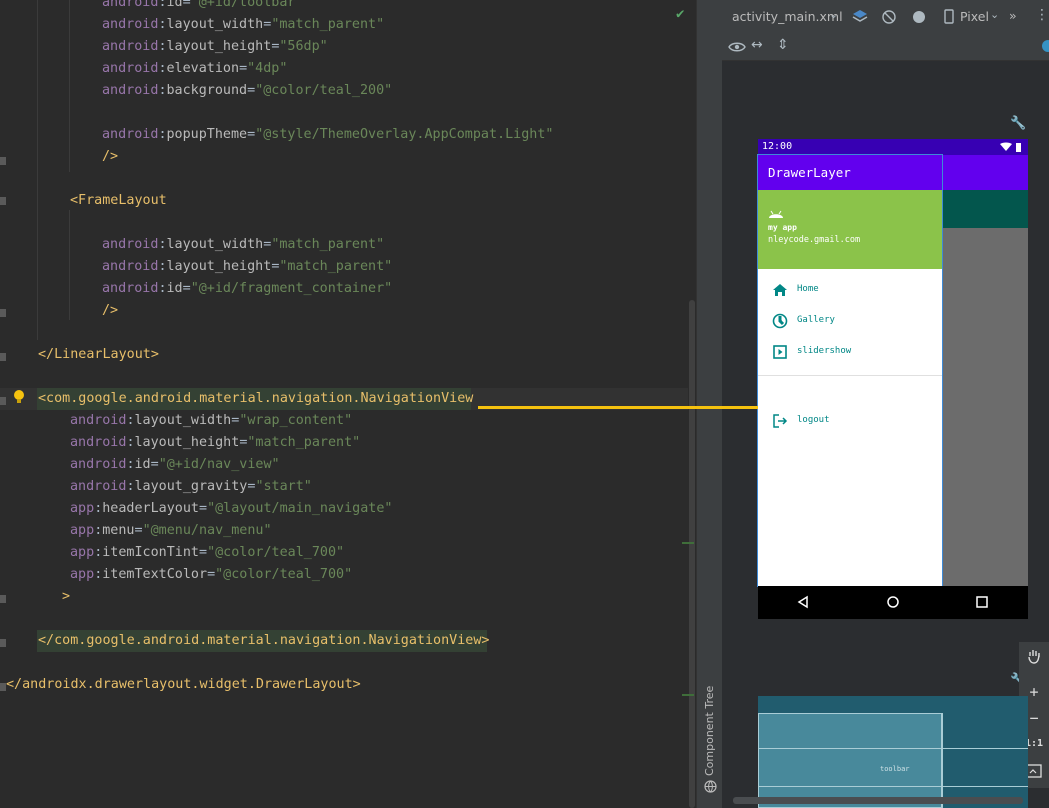 The width and height of the screenshot is (1049, 808). I want to click on menu-item-label: Home, so click(808, 289).